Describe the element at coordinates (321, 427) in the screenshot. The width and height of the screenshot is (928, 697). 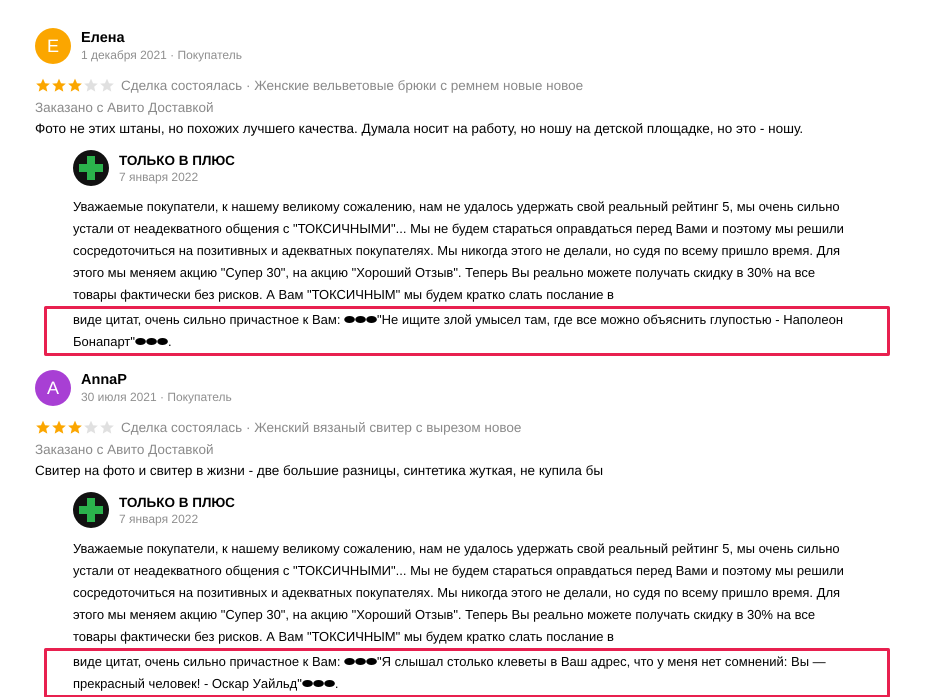
I see `deal-info: Сделка состоялась · Женский вязаный свитер с вырезом новое` at that location.